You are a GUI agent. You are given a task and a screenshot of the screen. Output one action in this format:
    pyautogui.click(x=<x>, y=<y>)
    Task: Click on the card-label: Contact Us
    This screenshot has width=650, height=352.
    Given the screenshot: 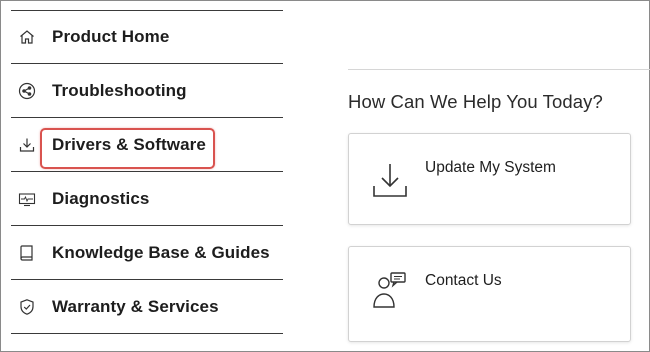 What is the action you would take?
    pyautogui.click(x=463, y=280)
    